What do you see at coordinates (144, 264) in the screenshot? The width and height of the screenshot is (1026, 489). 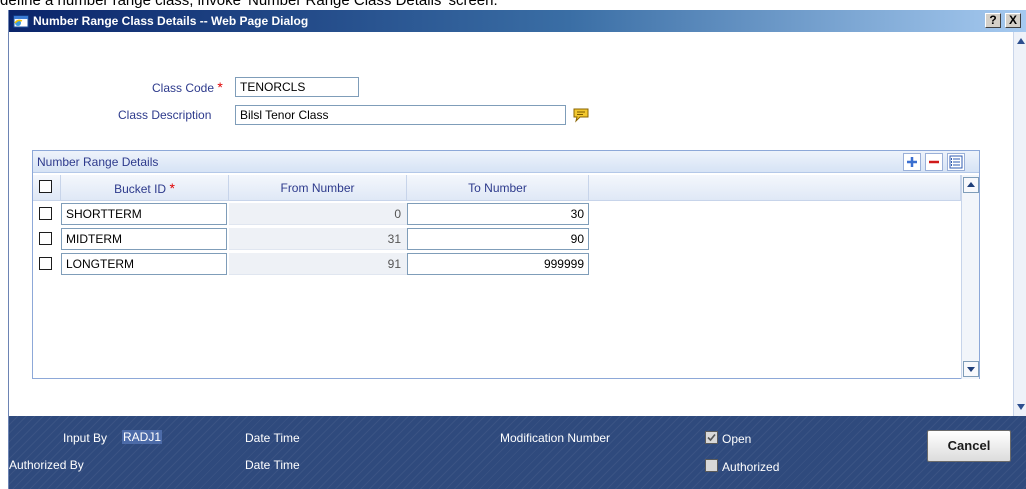 I see `bucket-id-cell: LONGTERM` at bounding box center [144, 264].